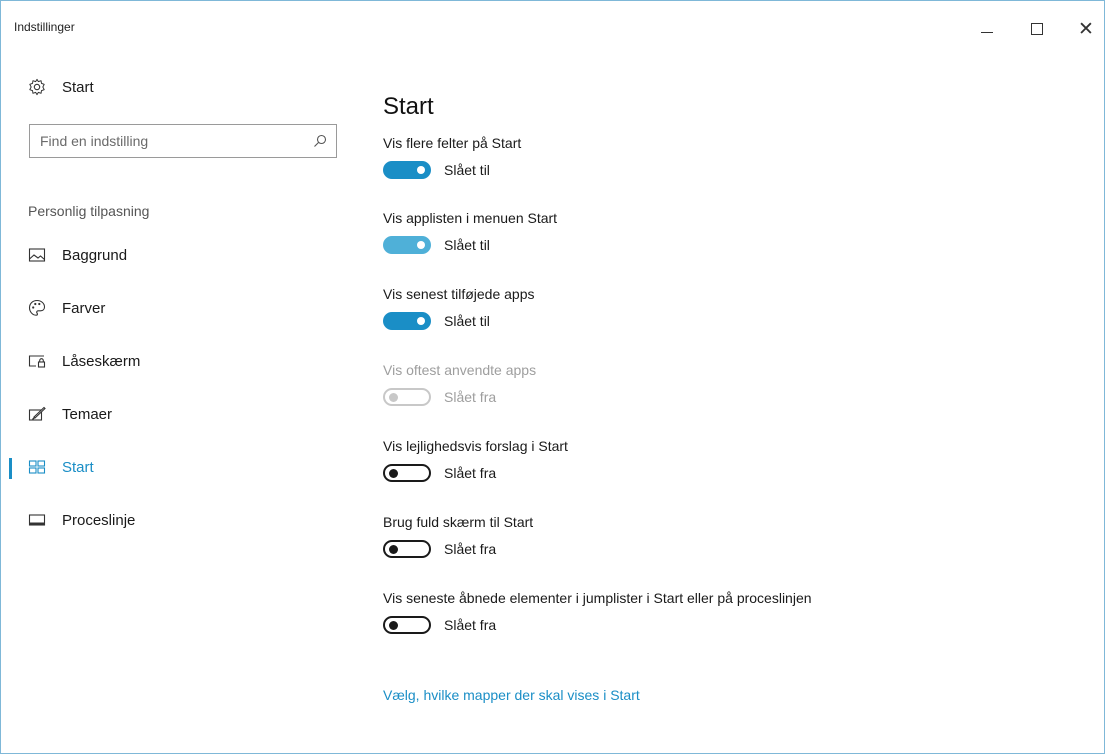 The width and height of the screenshot is (1105, 754). Describe the element at coordinates (452, 143) in the screenshot. I see `setting-label: Vis flere felter på Start` at that location.